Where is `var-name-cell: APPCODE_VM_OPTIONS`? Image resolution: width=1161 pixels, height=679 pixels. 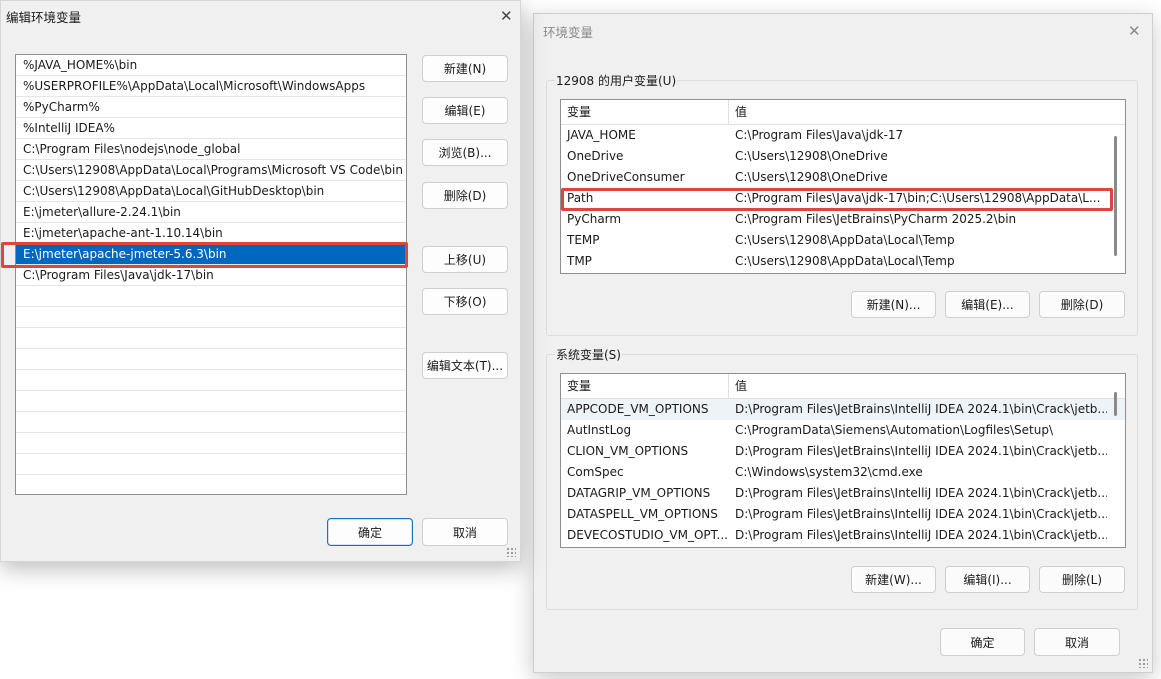 var-name-cell: APPCODE_VM_OPTIONS is located at coordinates (638, 409).